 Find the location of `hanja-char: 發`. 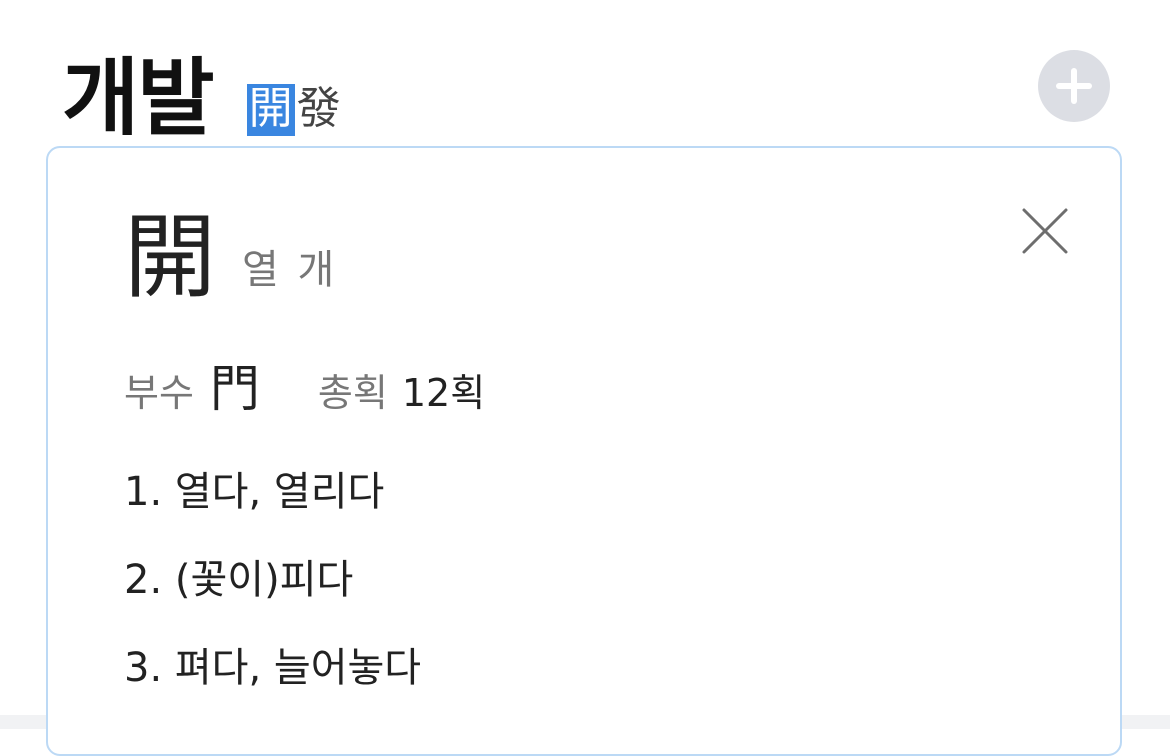

hanja-char: 發 is located at coordinates (319, 110).